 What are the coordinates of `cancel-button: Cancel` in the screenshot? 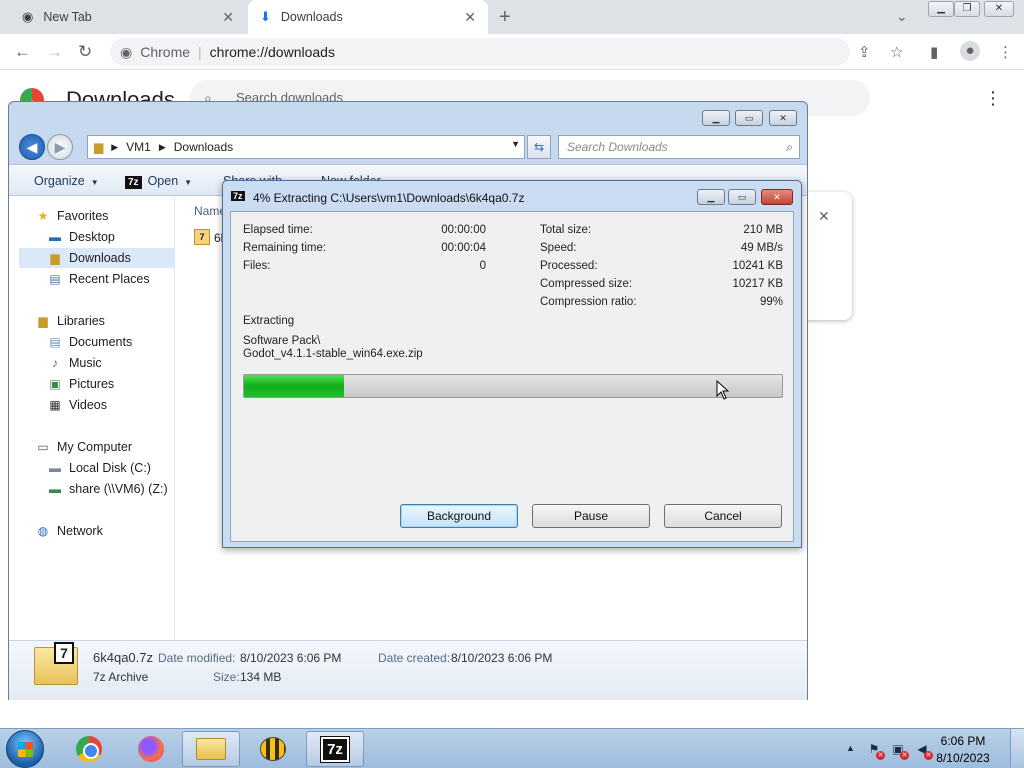 It's located at (723, 516).